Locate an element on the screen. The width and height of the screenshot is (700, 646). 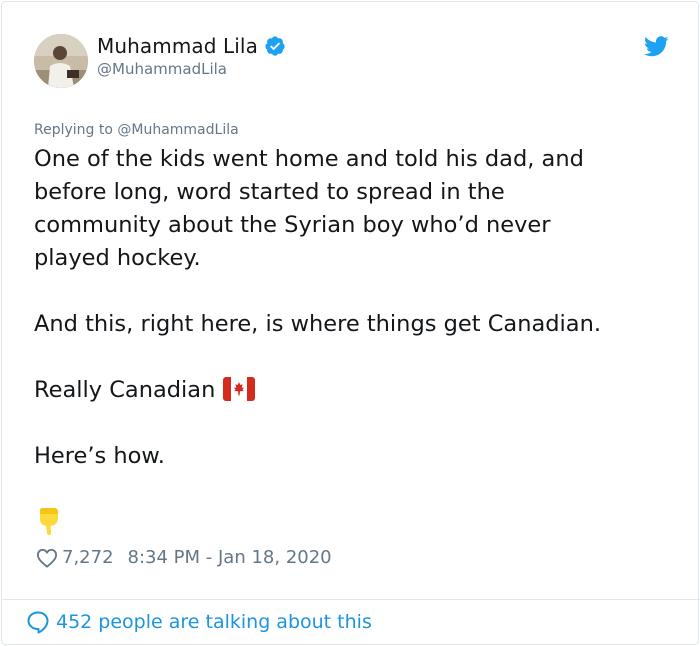
pointing-down-icon is located at coordinates (50, 521).